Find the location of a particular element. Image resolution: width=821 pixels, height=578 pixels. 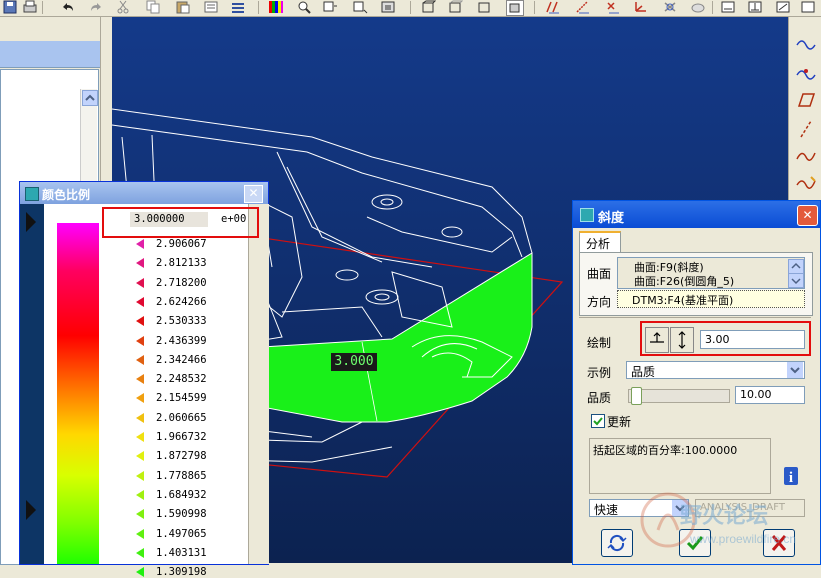

scale-value: 2.906067 is located at coordinates (181, 244).